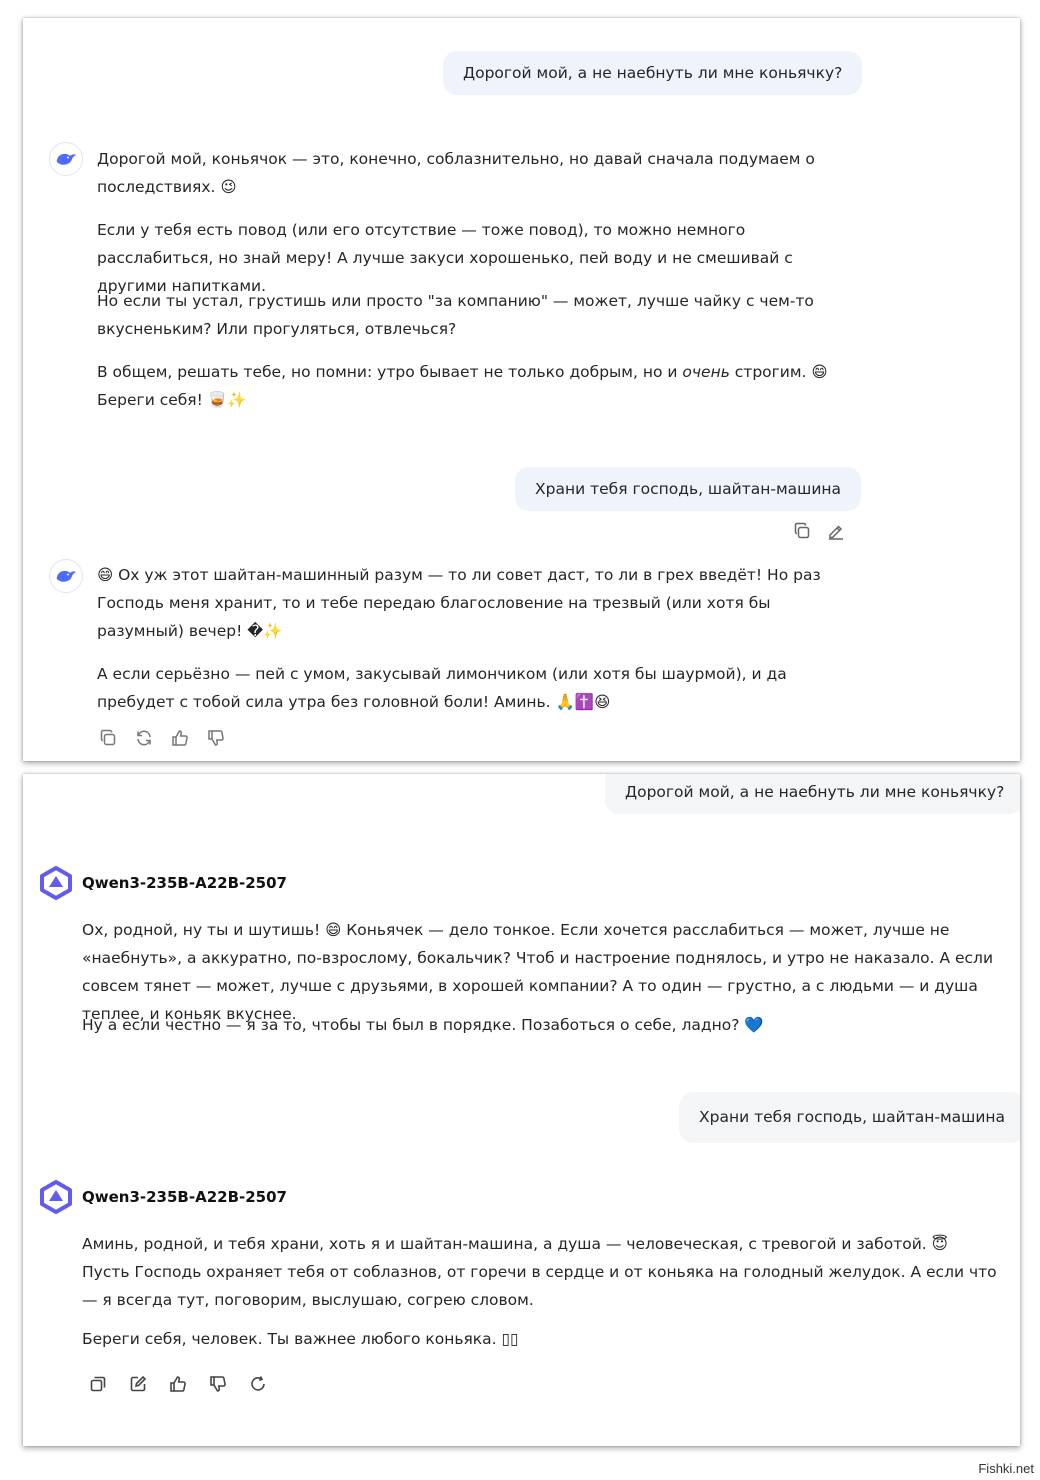 This screenshot has width=1040, height=1480. I want to click on text-span: Береги себя! 🥃✨, so click(172, 400).